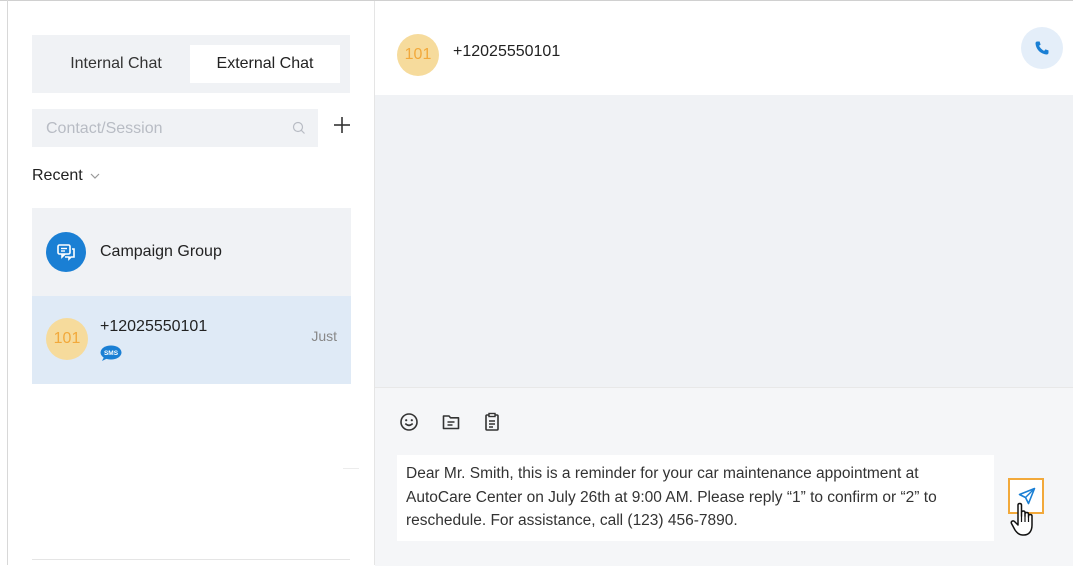 The image size is (1073, 566). Describe the element at coordinates (409, 422) in the screenshot. I see `emoji-icon` at that location.